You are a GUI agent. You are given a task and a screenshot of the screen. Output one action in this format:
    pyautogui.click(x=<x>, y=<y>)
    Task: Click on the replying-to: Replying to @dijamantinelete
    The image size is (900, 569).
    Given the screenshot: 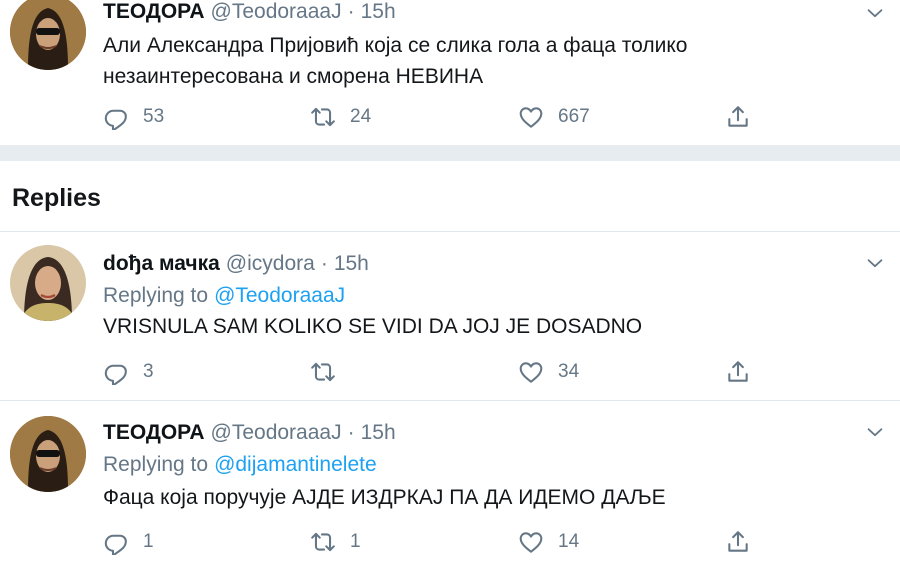 What is the action you would take?
    pyautogui.click(x=240, y=465)
    